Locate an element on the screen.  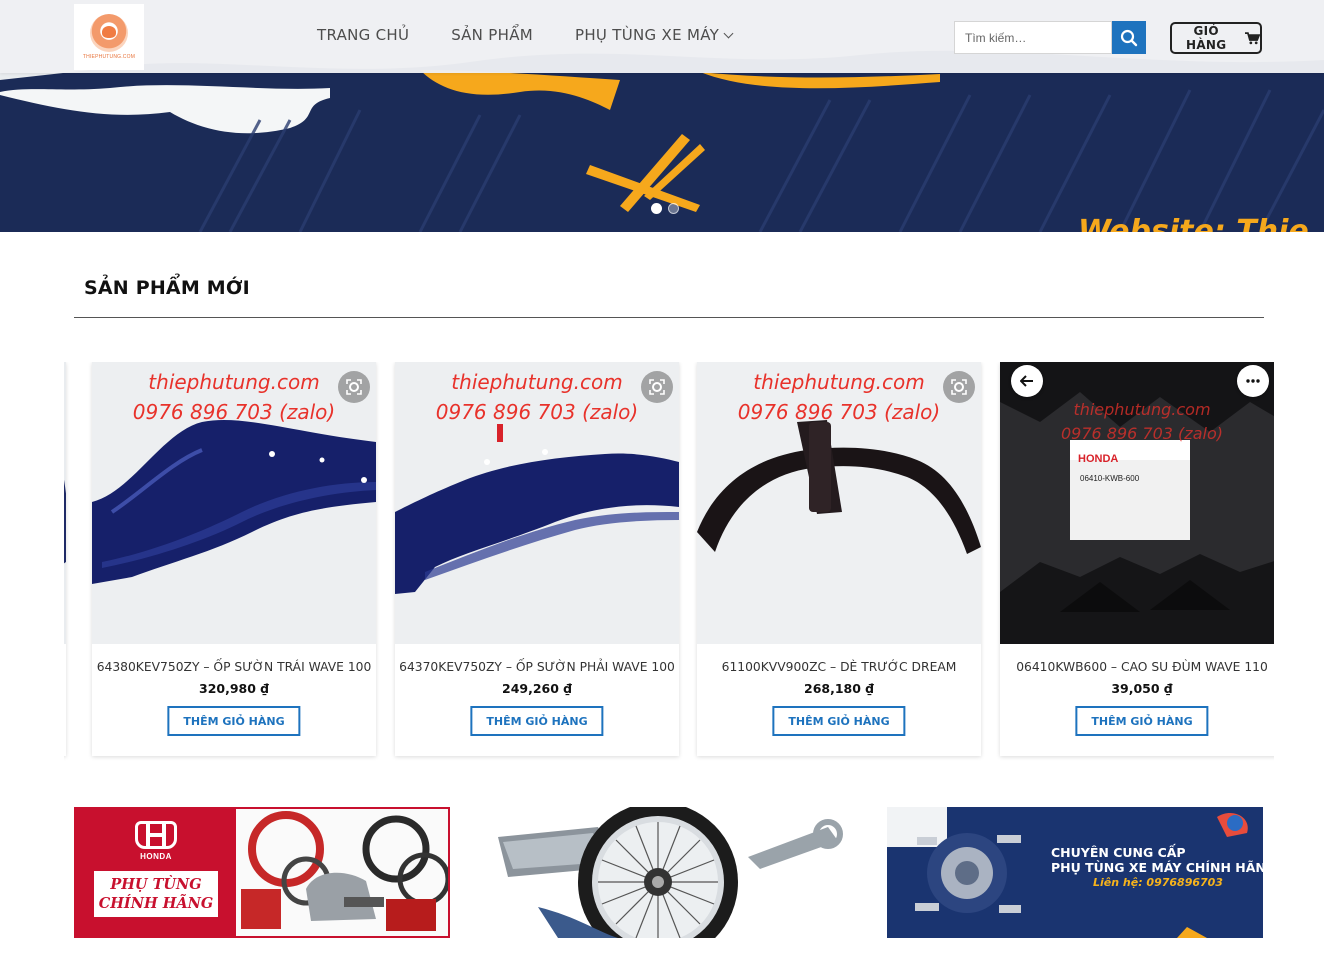
product-photo is located at coordinates (65, 503).